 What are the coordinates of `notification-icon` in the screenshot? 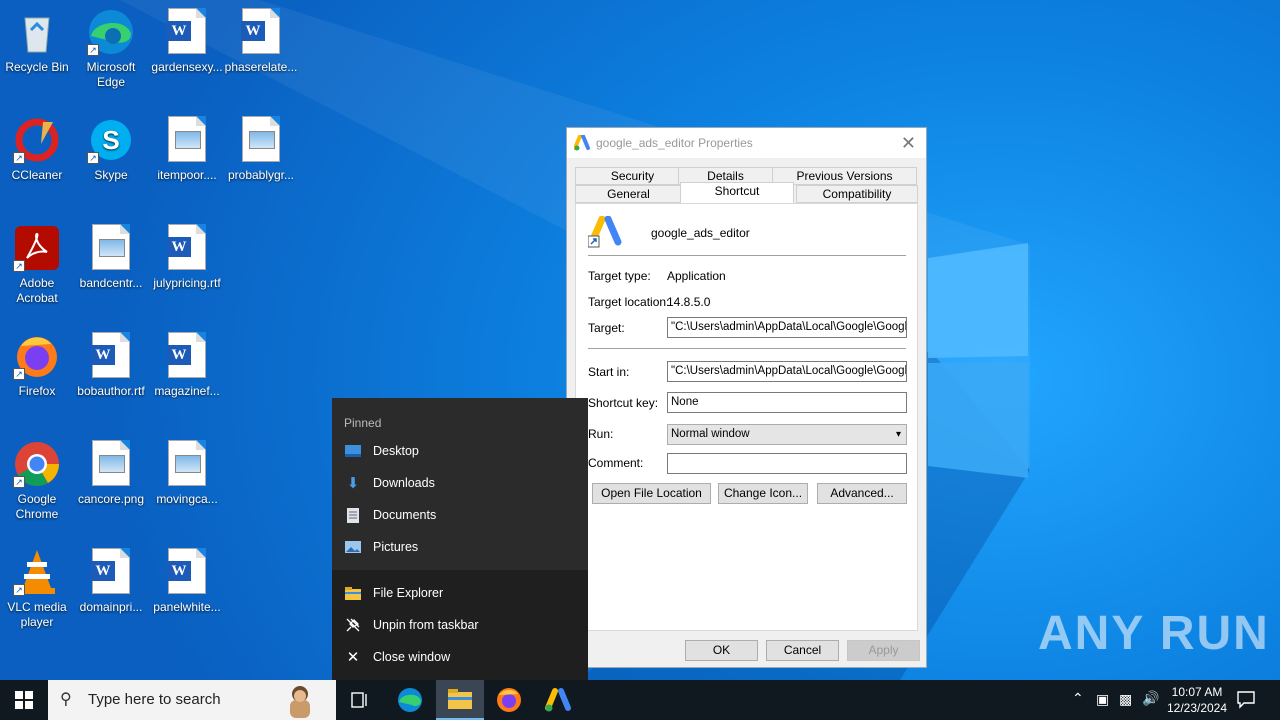 It's located at (1246, 700).